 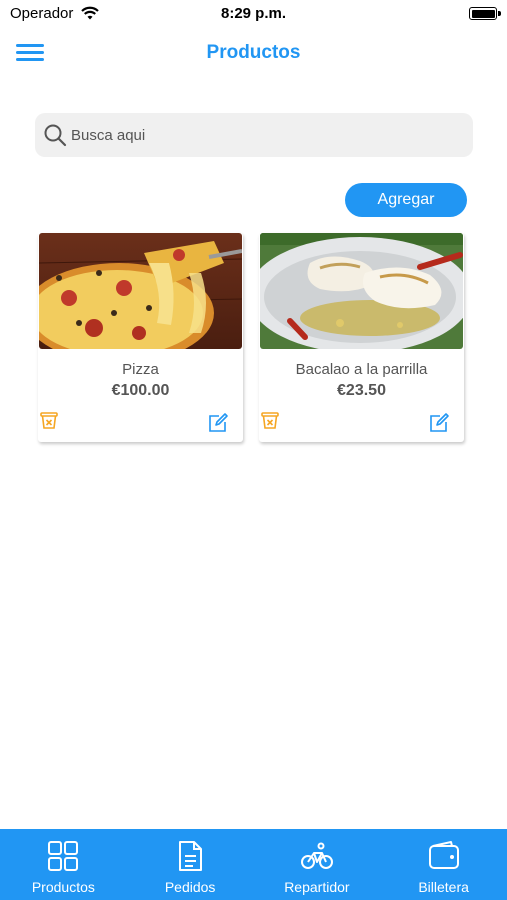 I want to click on product-price: €100.00, so click(x=140, y=390).